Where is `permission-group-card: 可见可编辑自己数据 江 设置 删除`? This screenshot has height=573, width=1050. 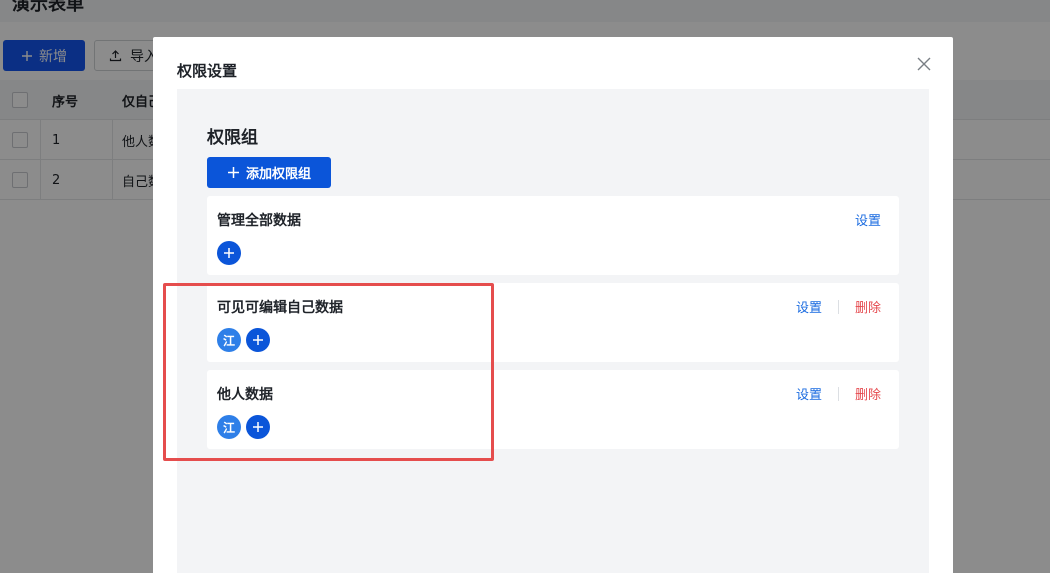 permission-group-card: 可见可编辑自己数据 江 设置 删除 is located at coordinates (553, 322).